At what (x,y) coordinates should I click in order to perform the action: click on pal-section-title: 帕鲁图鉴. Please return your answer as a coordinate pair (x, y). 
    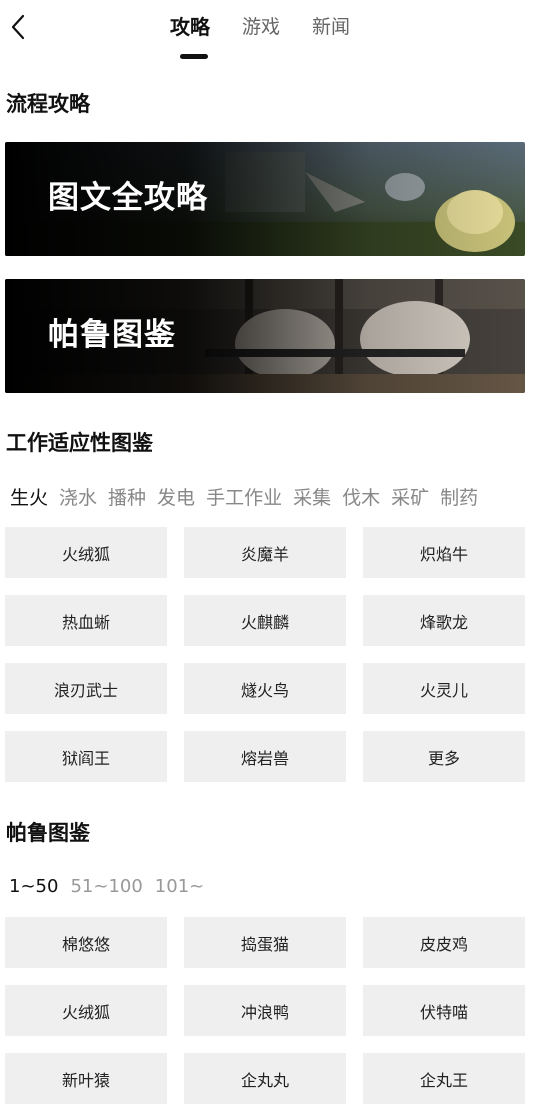
    Looking at the image, I should click on (48, 833).